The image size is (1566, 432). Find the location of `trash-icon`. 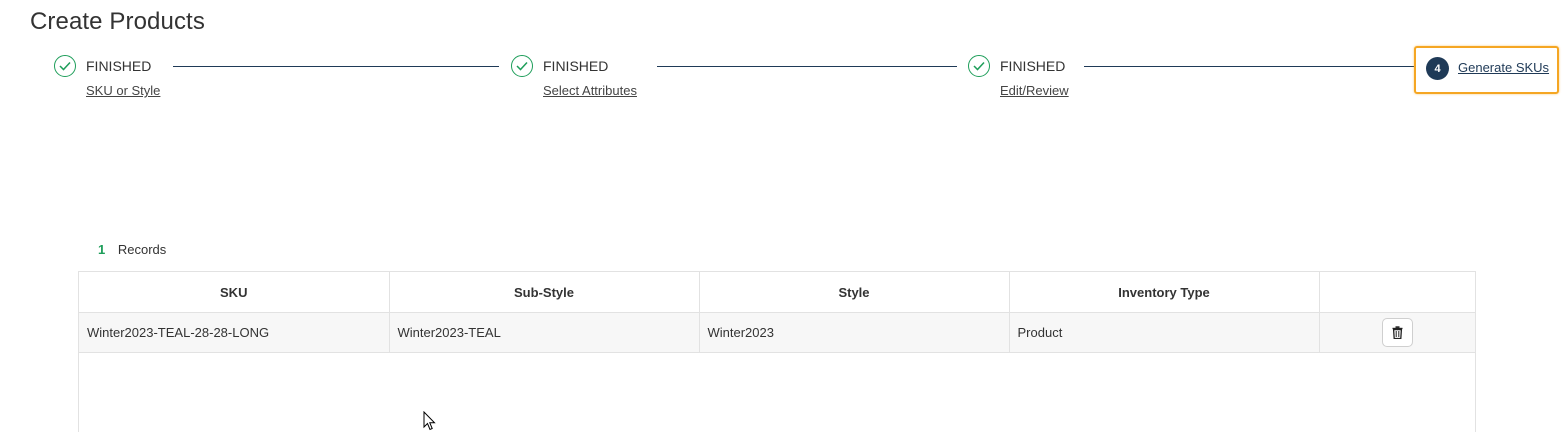

trash-icon is located at coordinates (1397, 332).